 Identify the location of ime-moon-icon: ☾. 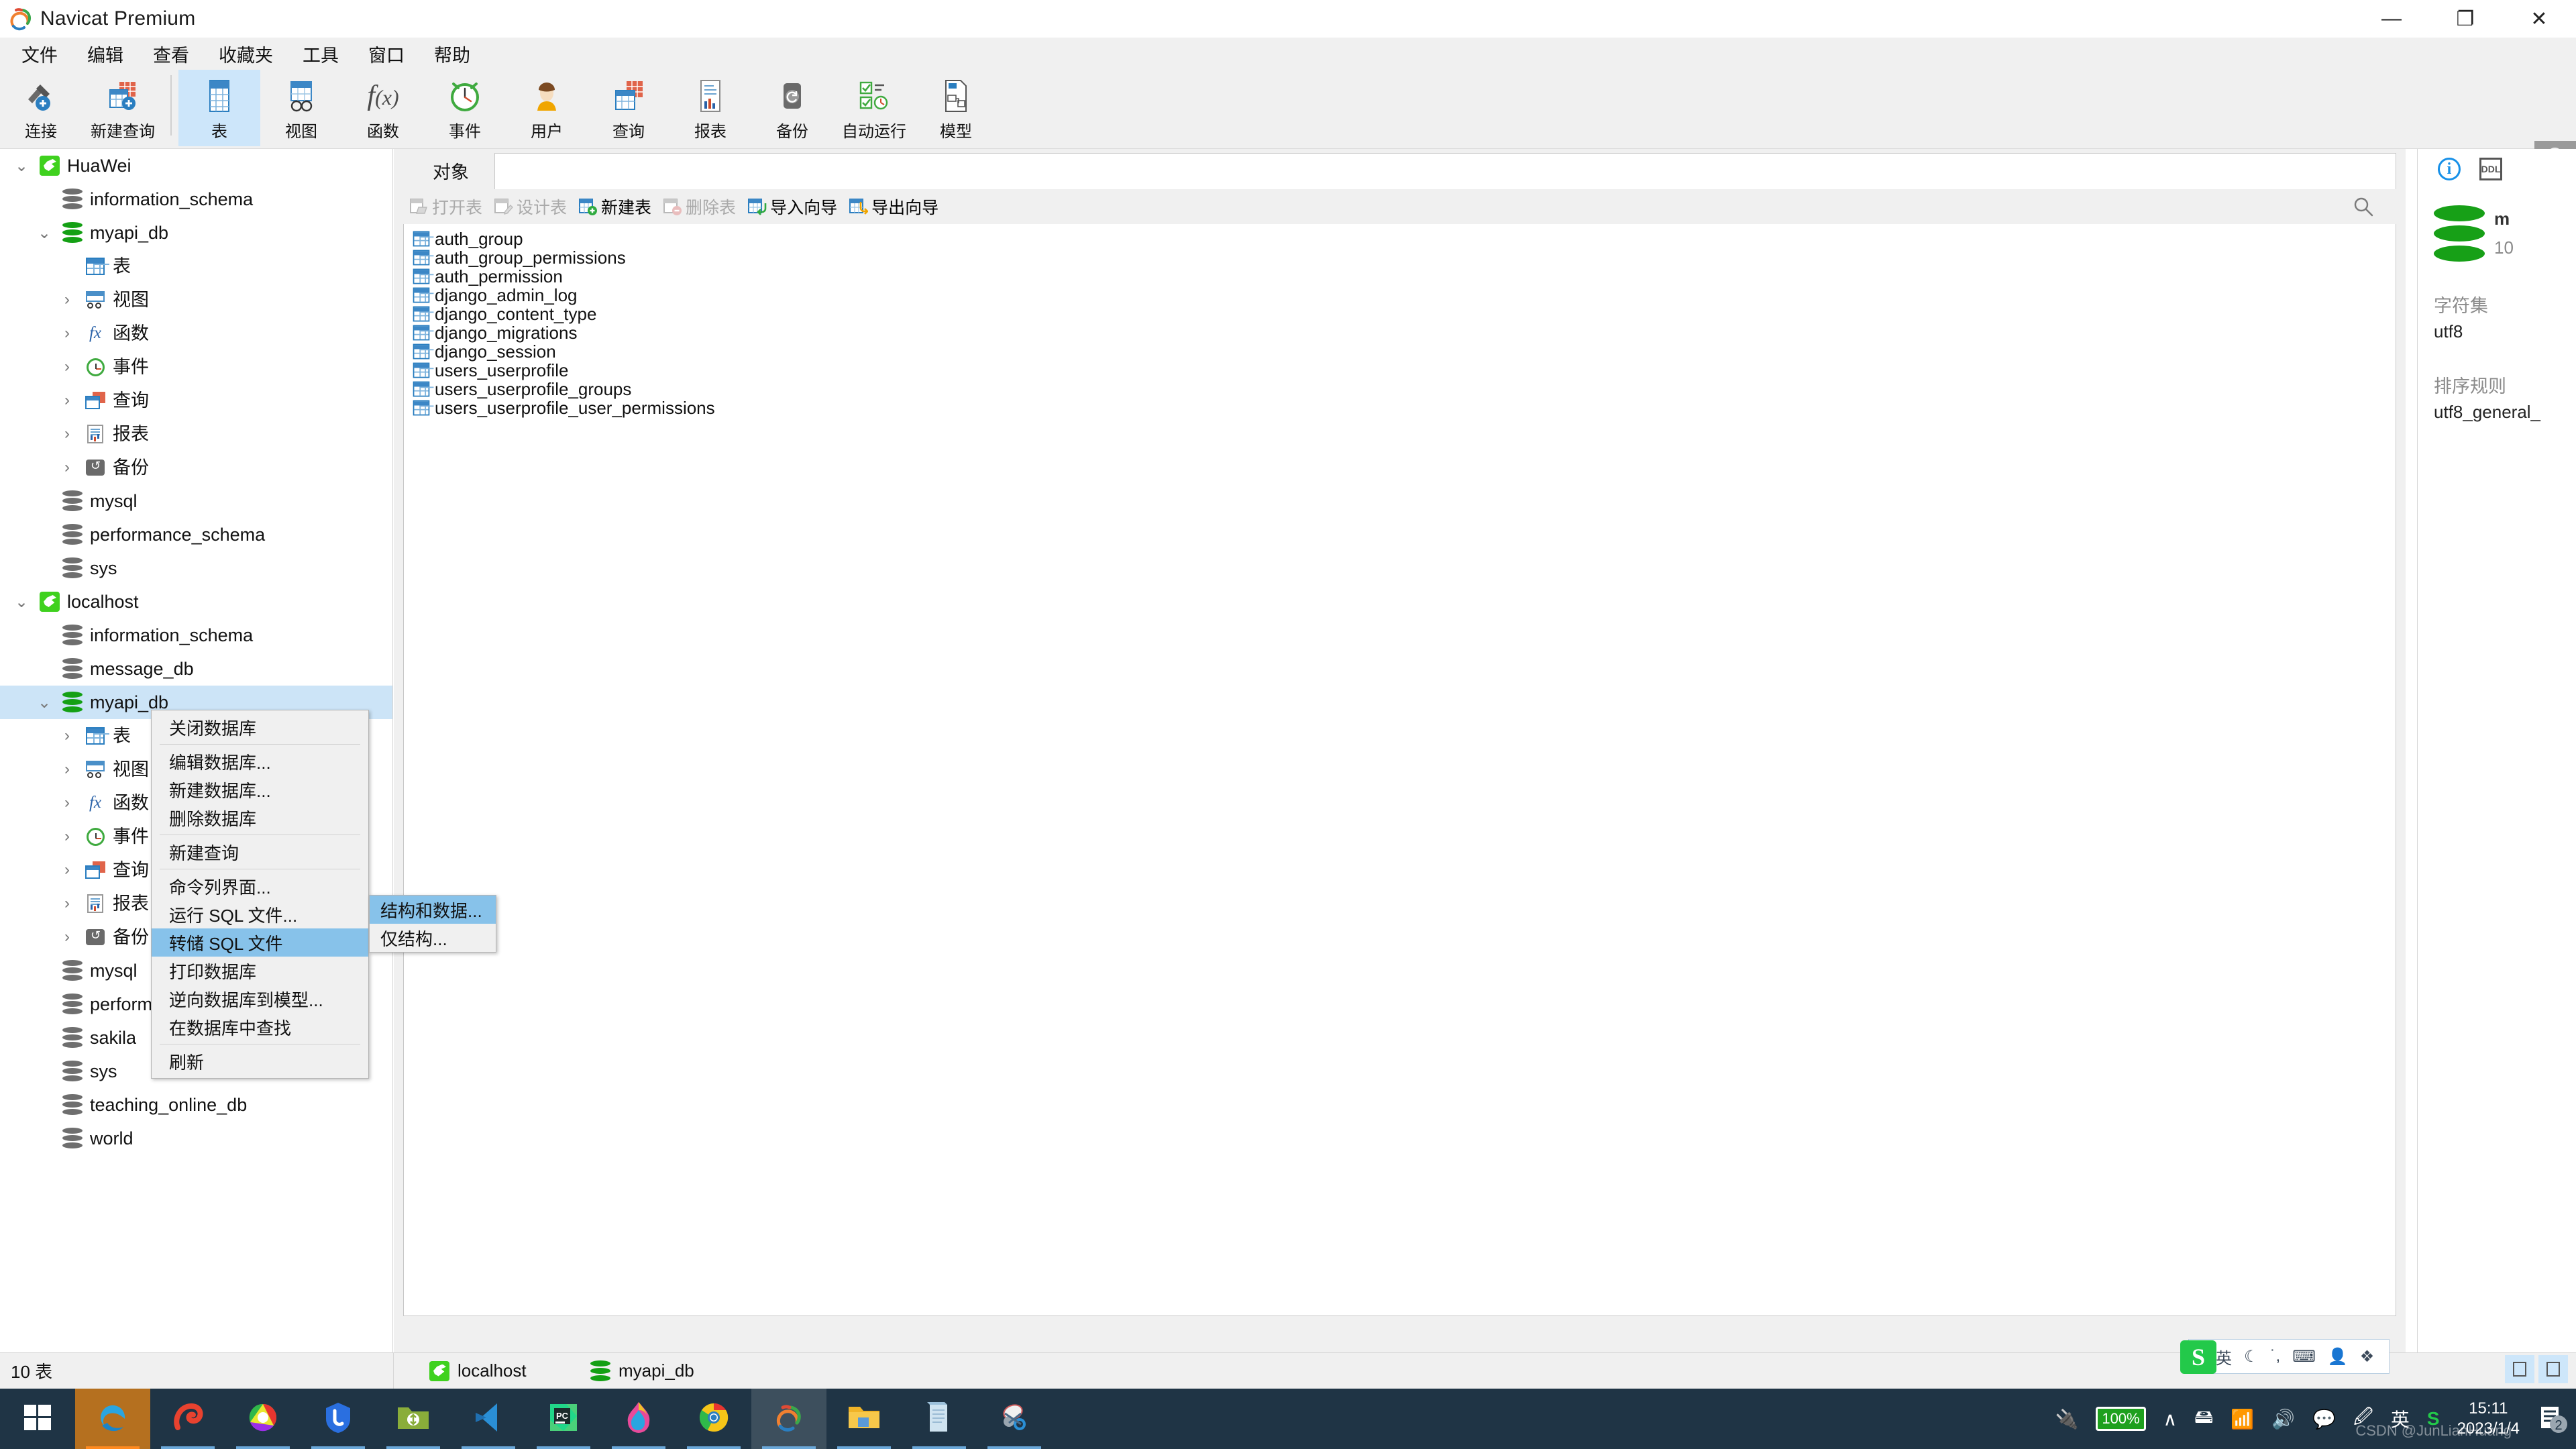
(2251, 1356).